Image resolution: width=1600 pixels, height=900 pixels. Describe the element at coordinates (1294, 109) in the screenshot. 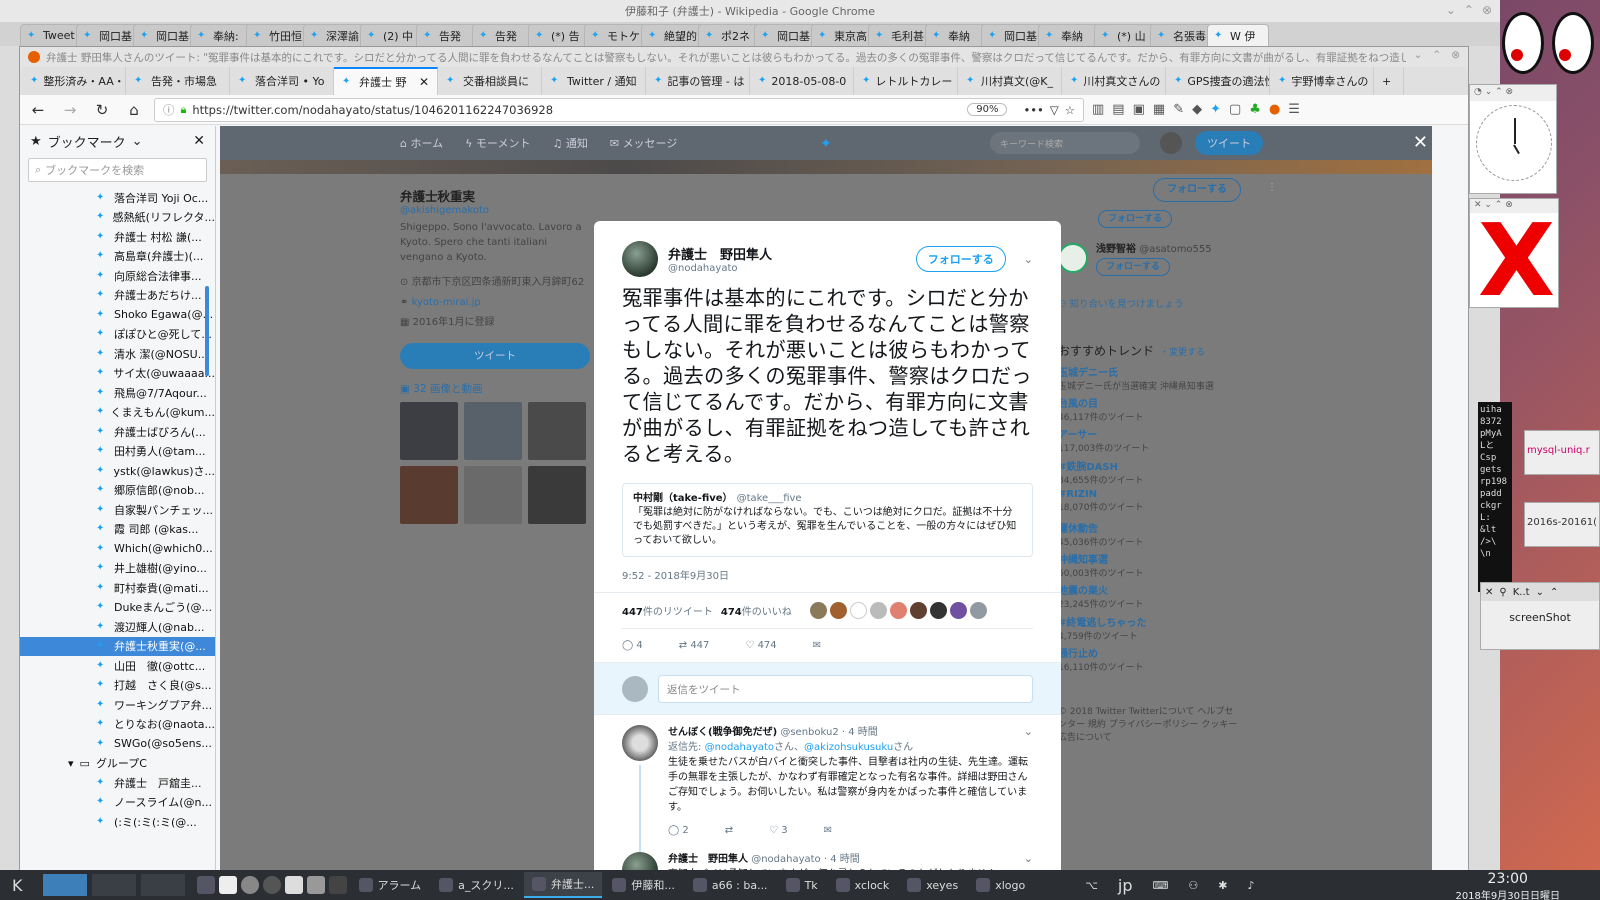

I see `menu-icon: ☰` at that location.